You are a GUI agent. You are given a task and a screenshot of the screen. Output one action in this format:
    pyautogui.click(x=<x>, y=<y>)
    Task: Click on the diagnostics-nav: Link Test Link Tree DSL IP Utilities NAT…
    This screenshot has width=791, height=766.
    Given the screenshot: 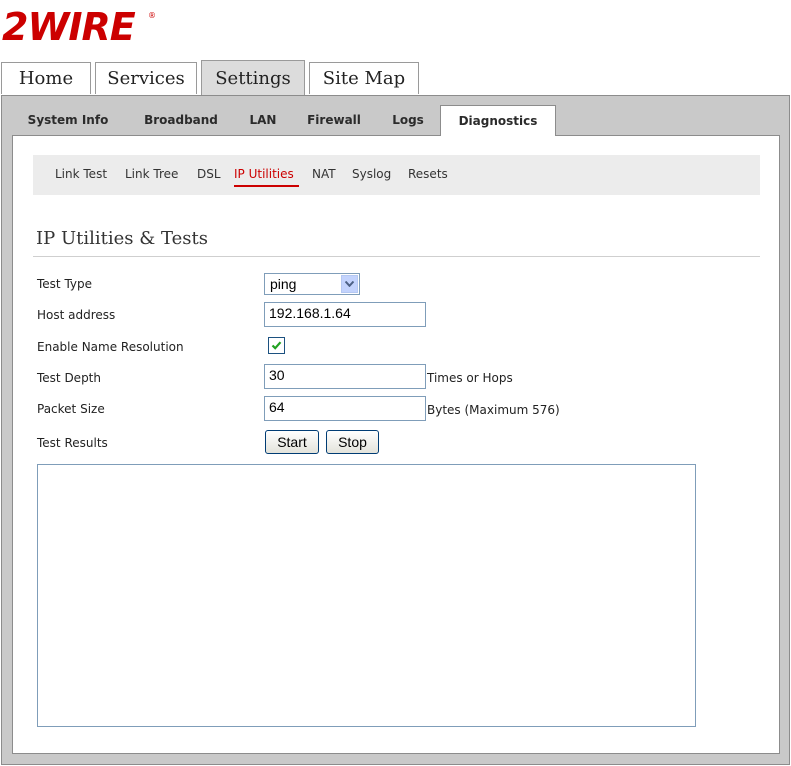 What is the action you would take?
    pyautogui.click(x=396, y=175)
    